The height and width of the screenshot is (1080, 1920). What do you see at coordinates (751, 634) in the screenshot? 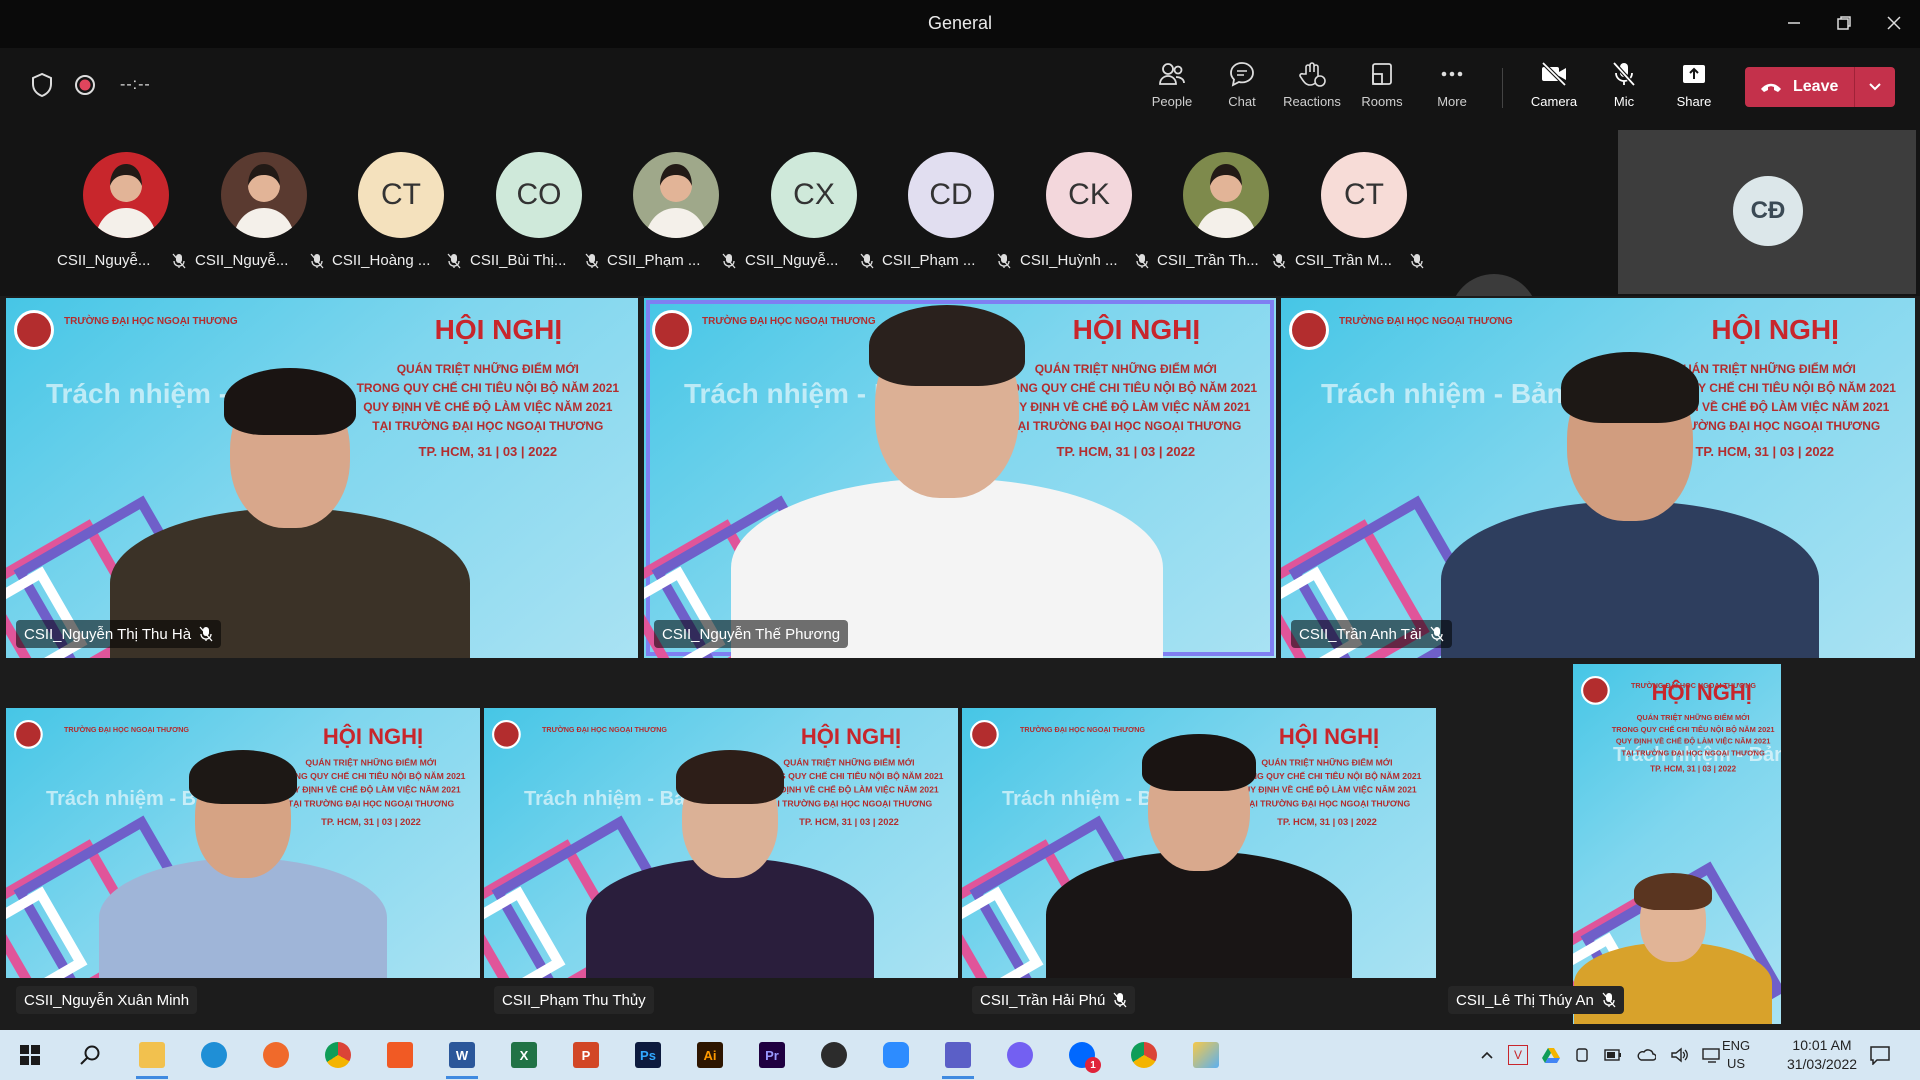
I see `video-name-tag: CSII_Nguyễn Thế Phương` at bounding box center [751, 634].